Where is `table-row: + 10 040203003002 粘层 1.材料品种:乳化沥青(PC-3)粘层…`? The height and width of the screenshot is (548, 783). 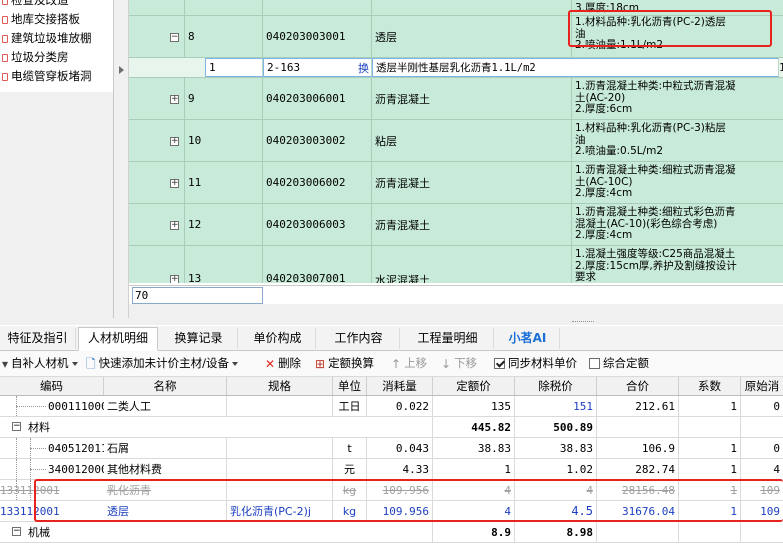
table-row: + 10 040203003002 粘层 1.材料品种:乳化沥青(PC-3)粘层… is located at coordinates (456, 141).